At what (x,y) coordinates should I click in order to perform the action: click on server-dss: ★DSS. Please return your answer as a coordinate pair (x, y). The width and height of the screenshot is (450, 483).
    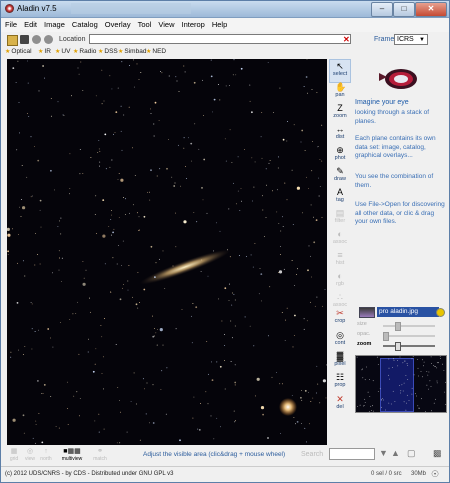
    Looking at the image, I should click on (108, 51).